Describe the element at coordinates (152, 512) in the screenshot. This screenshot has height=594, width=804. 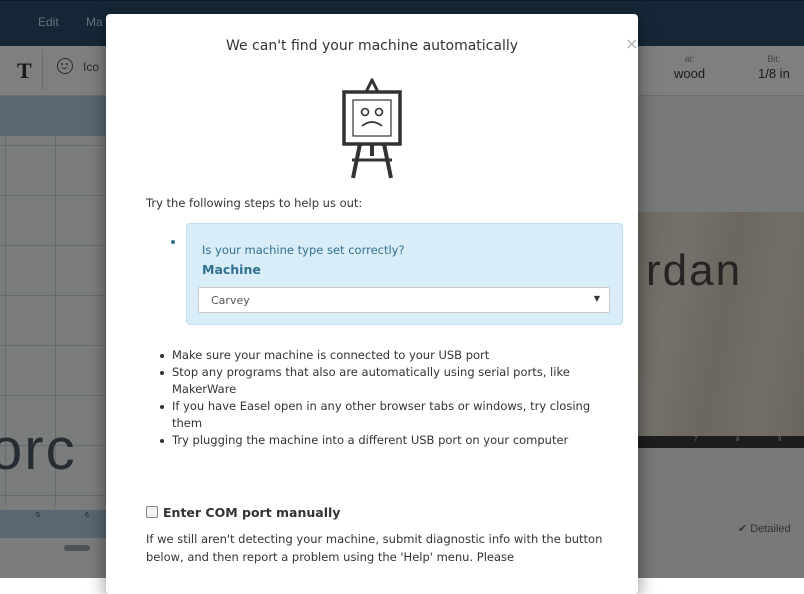
I see `manual-com-checkbox` at that location.